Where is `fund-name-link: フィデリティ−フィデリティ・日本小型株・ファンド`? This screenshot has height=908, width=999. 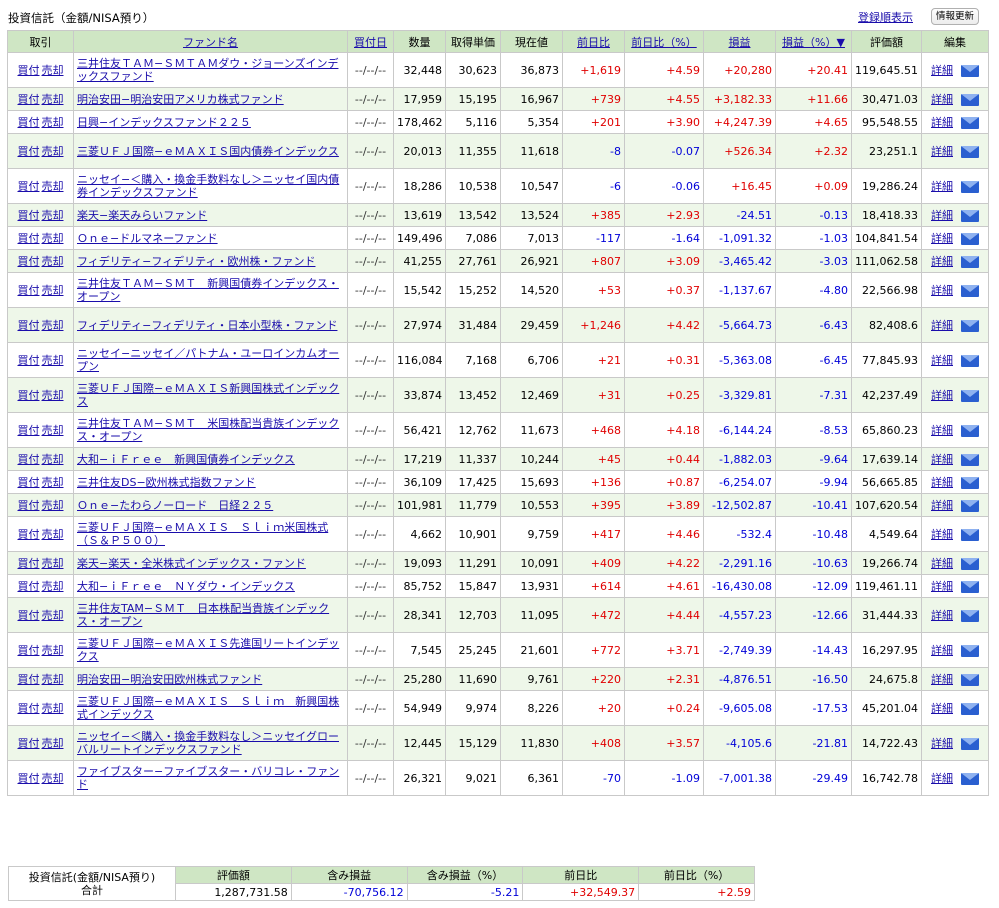 fund-name-link: フィデリティ−フィデリティ・日本小型株・ファンド is located at coordinates (207, 325).